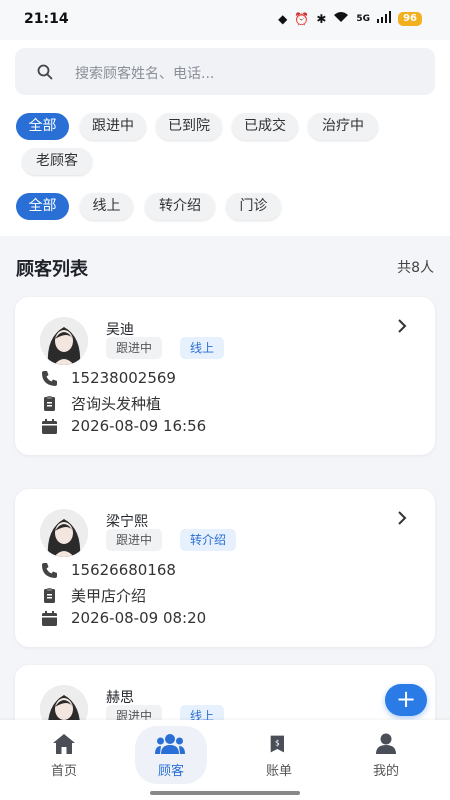 Image resolution: width=450 pixels, height=800 pixels. I want to click on bottom-tab-bar: 首页 顾客 $ 账单 我的, so click(225, 760).